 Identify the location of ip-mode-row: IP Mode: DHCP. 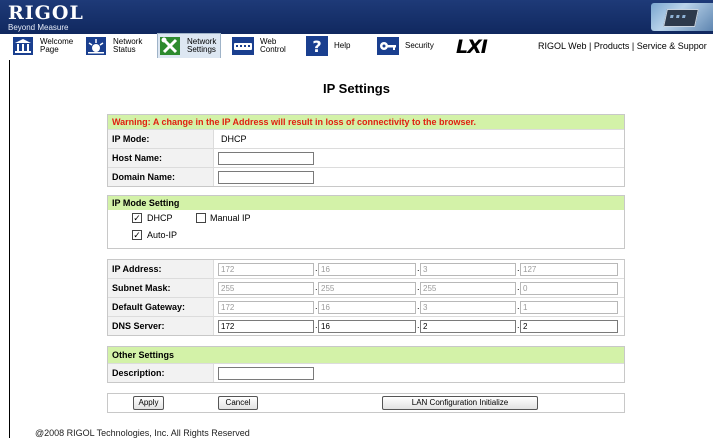
(366, 138).